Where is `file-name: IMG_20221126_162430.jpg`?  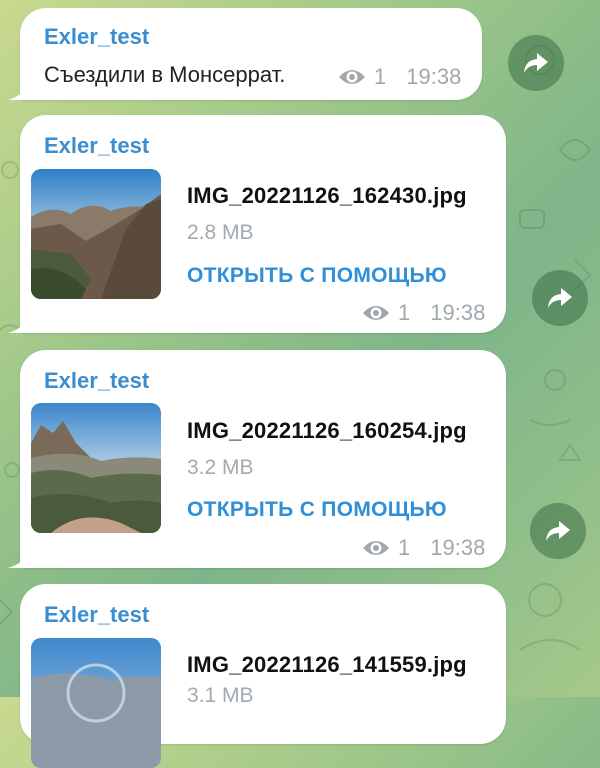 file-name: IMG_20221126_162430.jpg is located at coordinates (327, 195).